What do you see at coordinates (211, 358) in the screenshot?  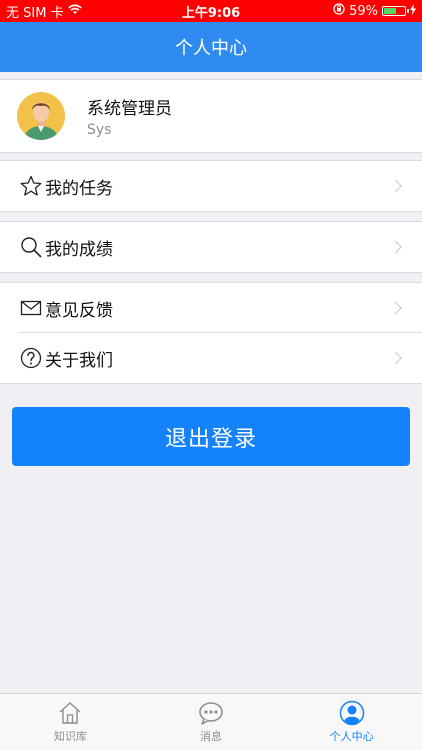 I see `menu-item-about: 关于我们` at bounding box center [211, 358].